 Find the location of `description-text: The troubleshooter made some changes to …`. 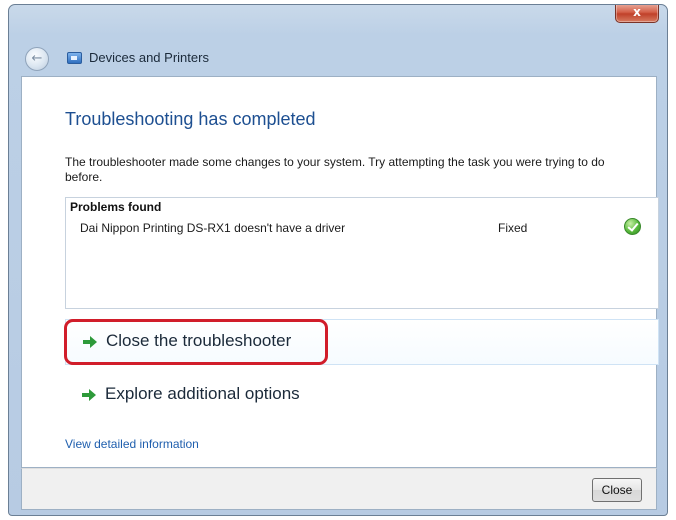

description-text: The troubleshooter made some changes to … is located at coordinates (335, 169).